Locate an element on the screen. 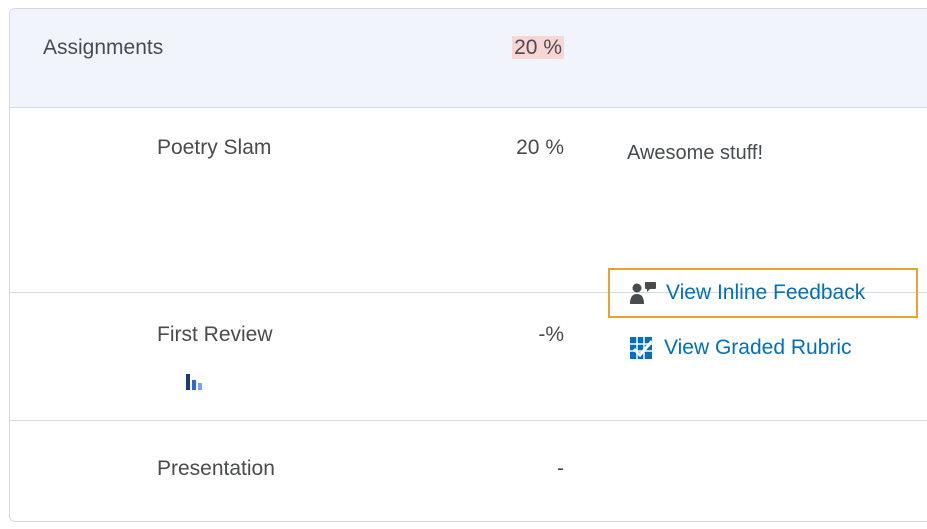 The image size is (927, 529). feedback-text: Awesome stuff! is located at coordinates (695, 153).